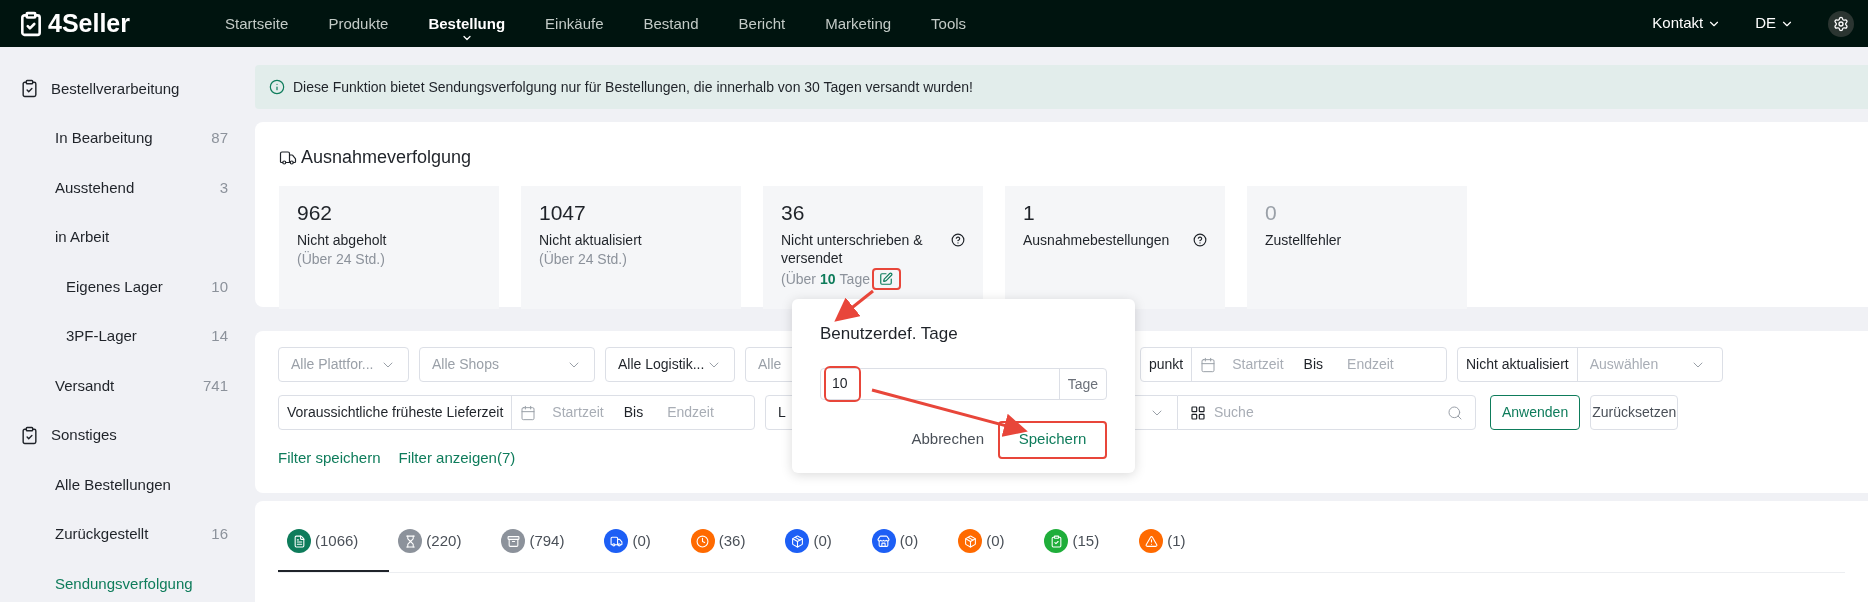 This screenshot has width=1868, height=602. Describe the element at coordinates (1774, 23) in the screenshot. I see `language-menu: DE` at that location.